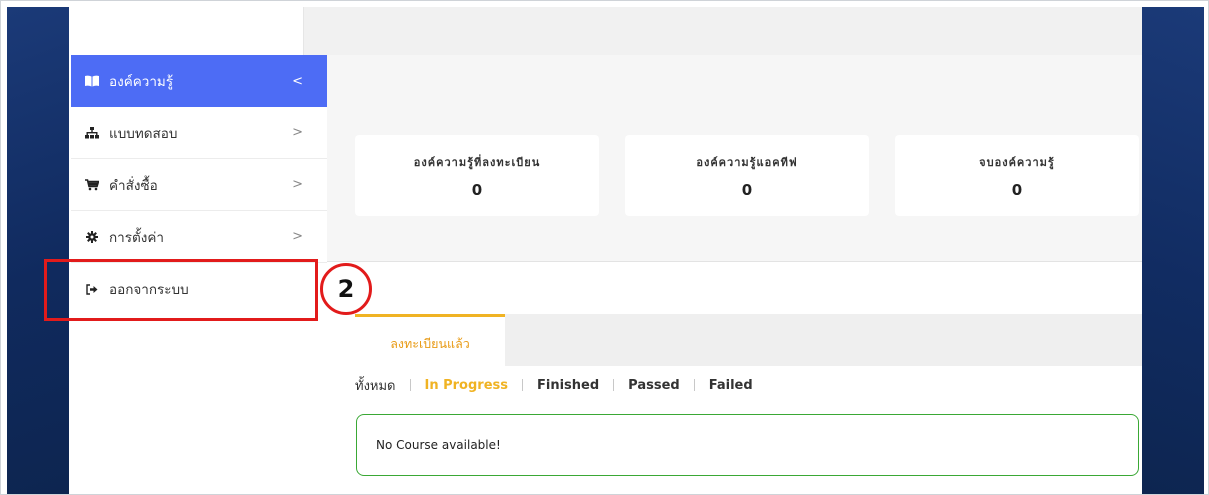 The width and height of the screenshot is (1209, 495). What do you see at coordinates (297, 81) in the screenshot?
I see `chevron-left-icon: <` at bounding box center [297, 81].